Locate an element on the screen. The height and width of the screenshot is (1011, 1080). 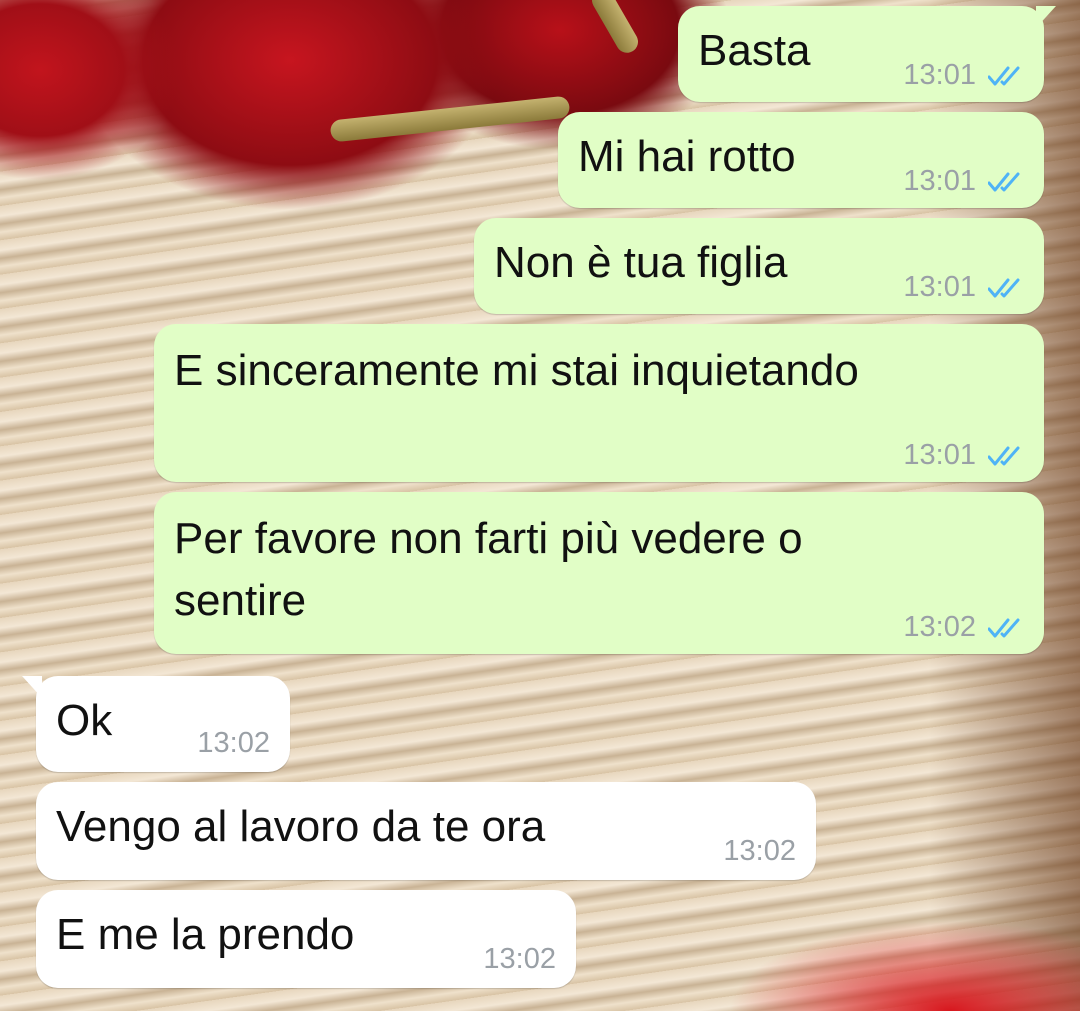
message-text: E me la prendo is located at coordinates (205, 934).